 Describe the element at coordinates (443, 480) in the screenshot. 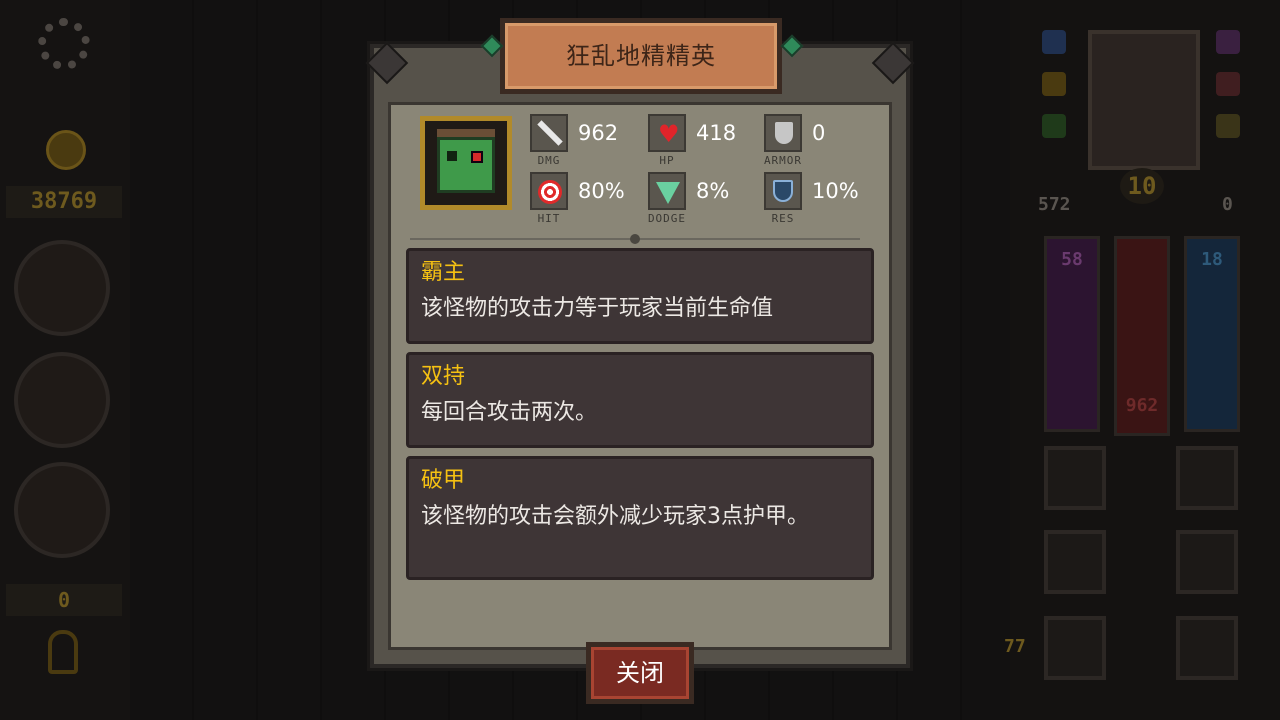

I see `ability-name: 破甲` at that location.